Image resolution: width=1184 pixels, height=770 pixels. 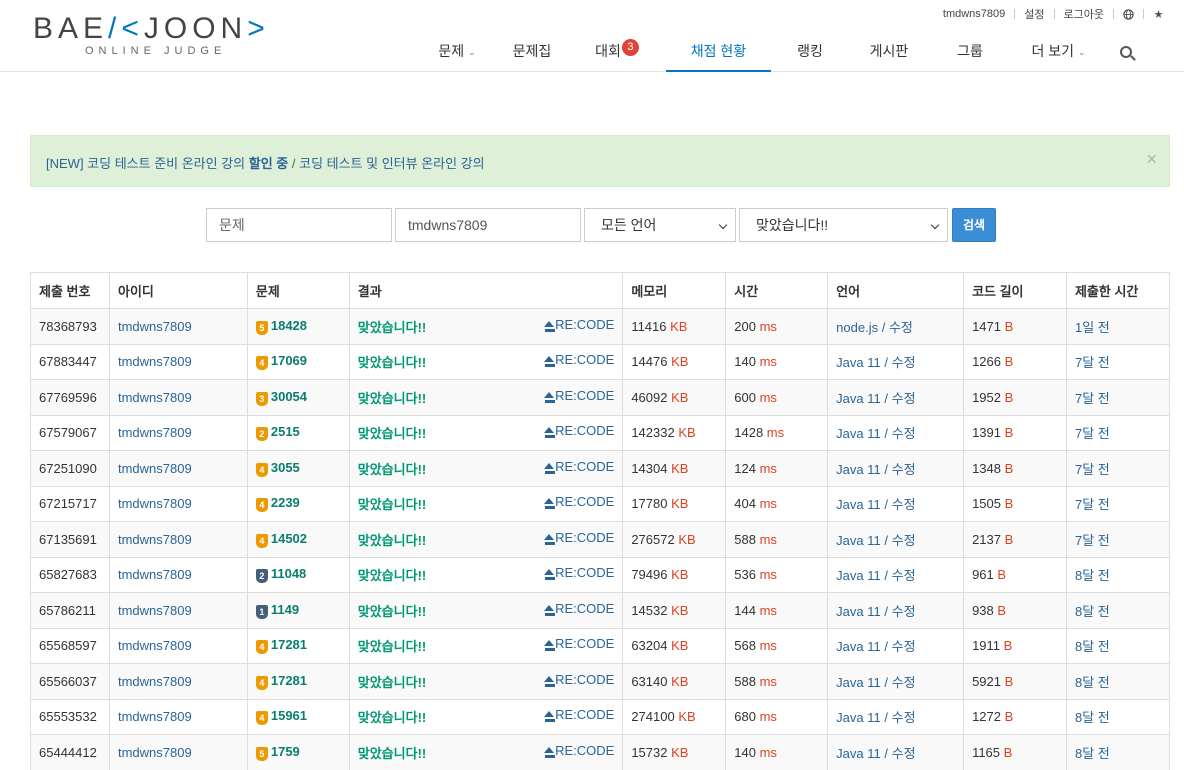 What do you see at coordinates (289, 538) in the screenshot?
I see `problem-link: 14502` at bounding box center [289, 538].